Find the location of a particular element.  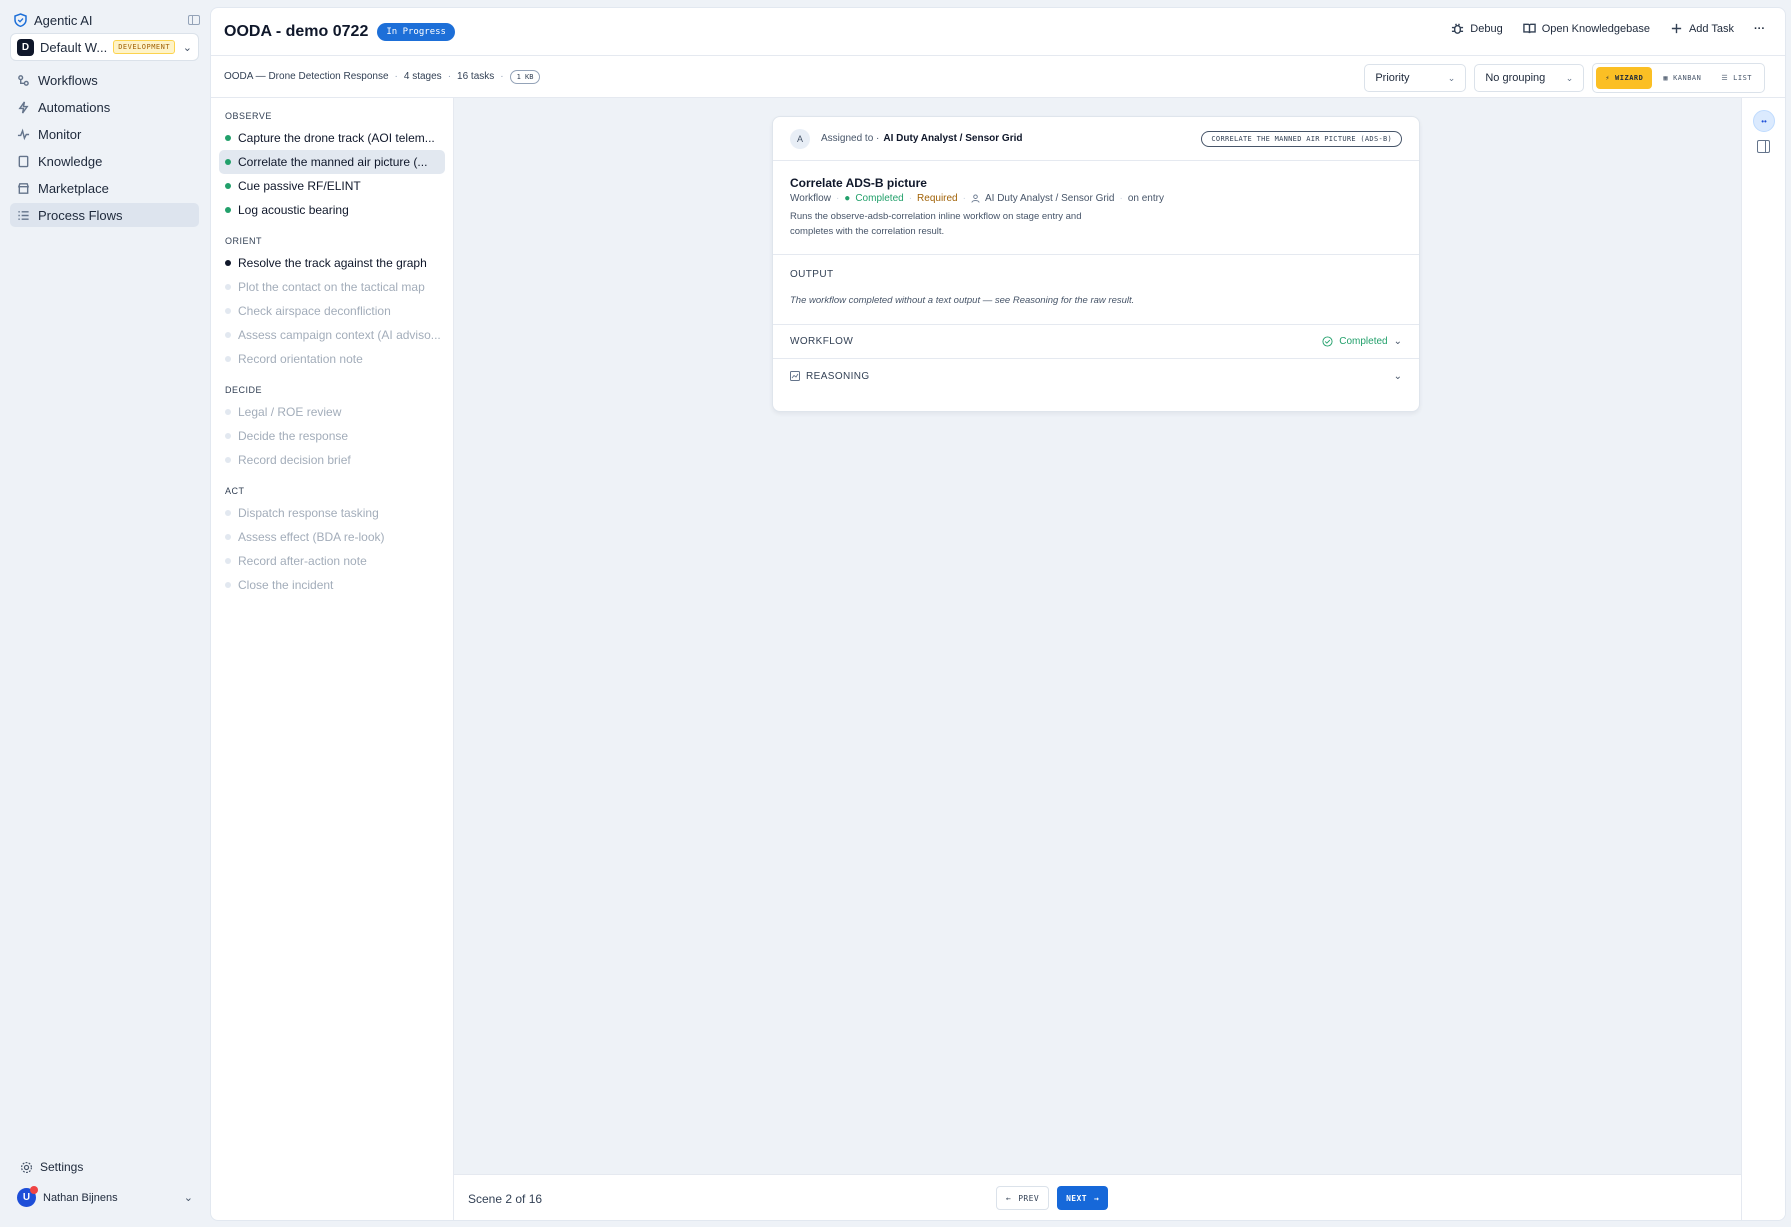

stage-count: 4 stages is located at coordinates (422, 76).